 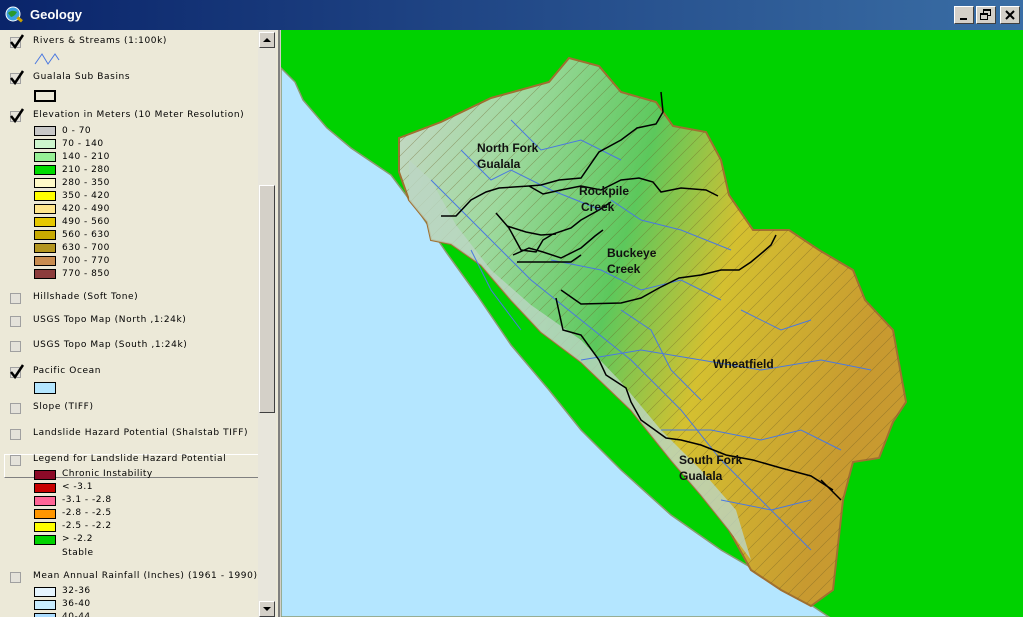 What do you see at coordinates (508, 148) in the screenshot?
I see `map-label-north-fork: North Fork` at bounding box center [508, 148].